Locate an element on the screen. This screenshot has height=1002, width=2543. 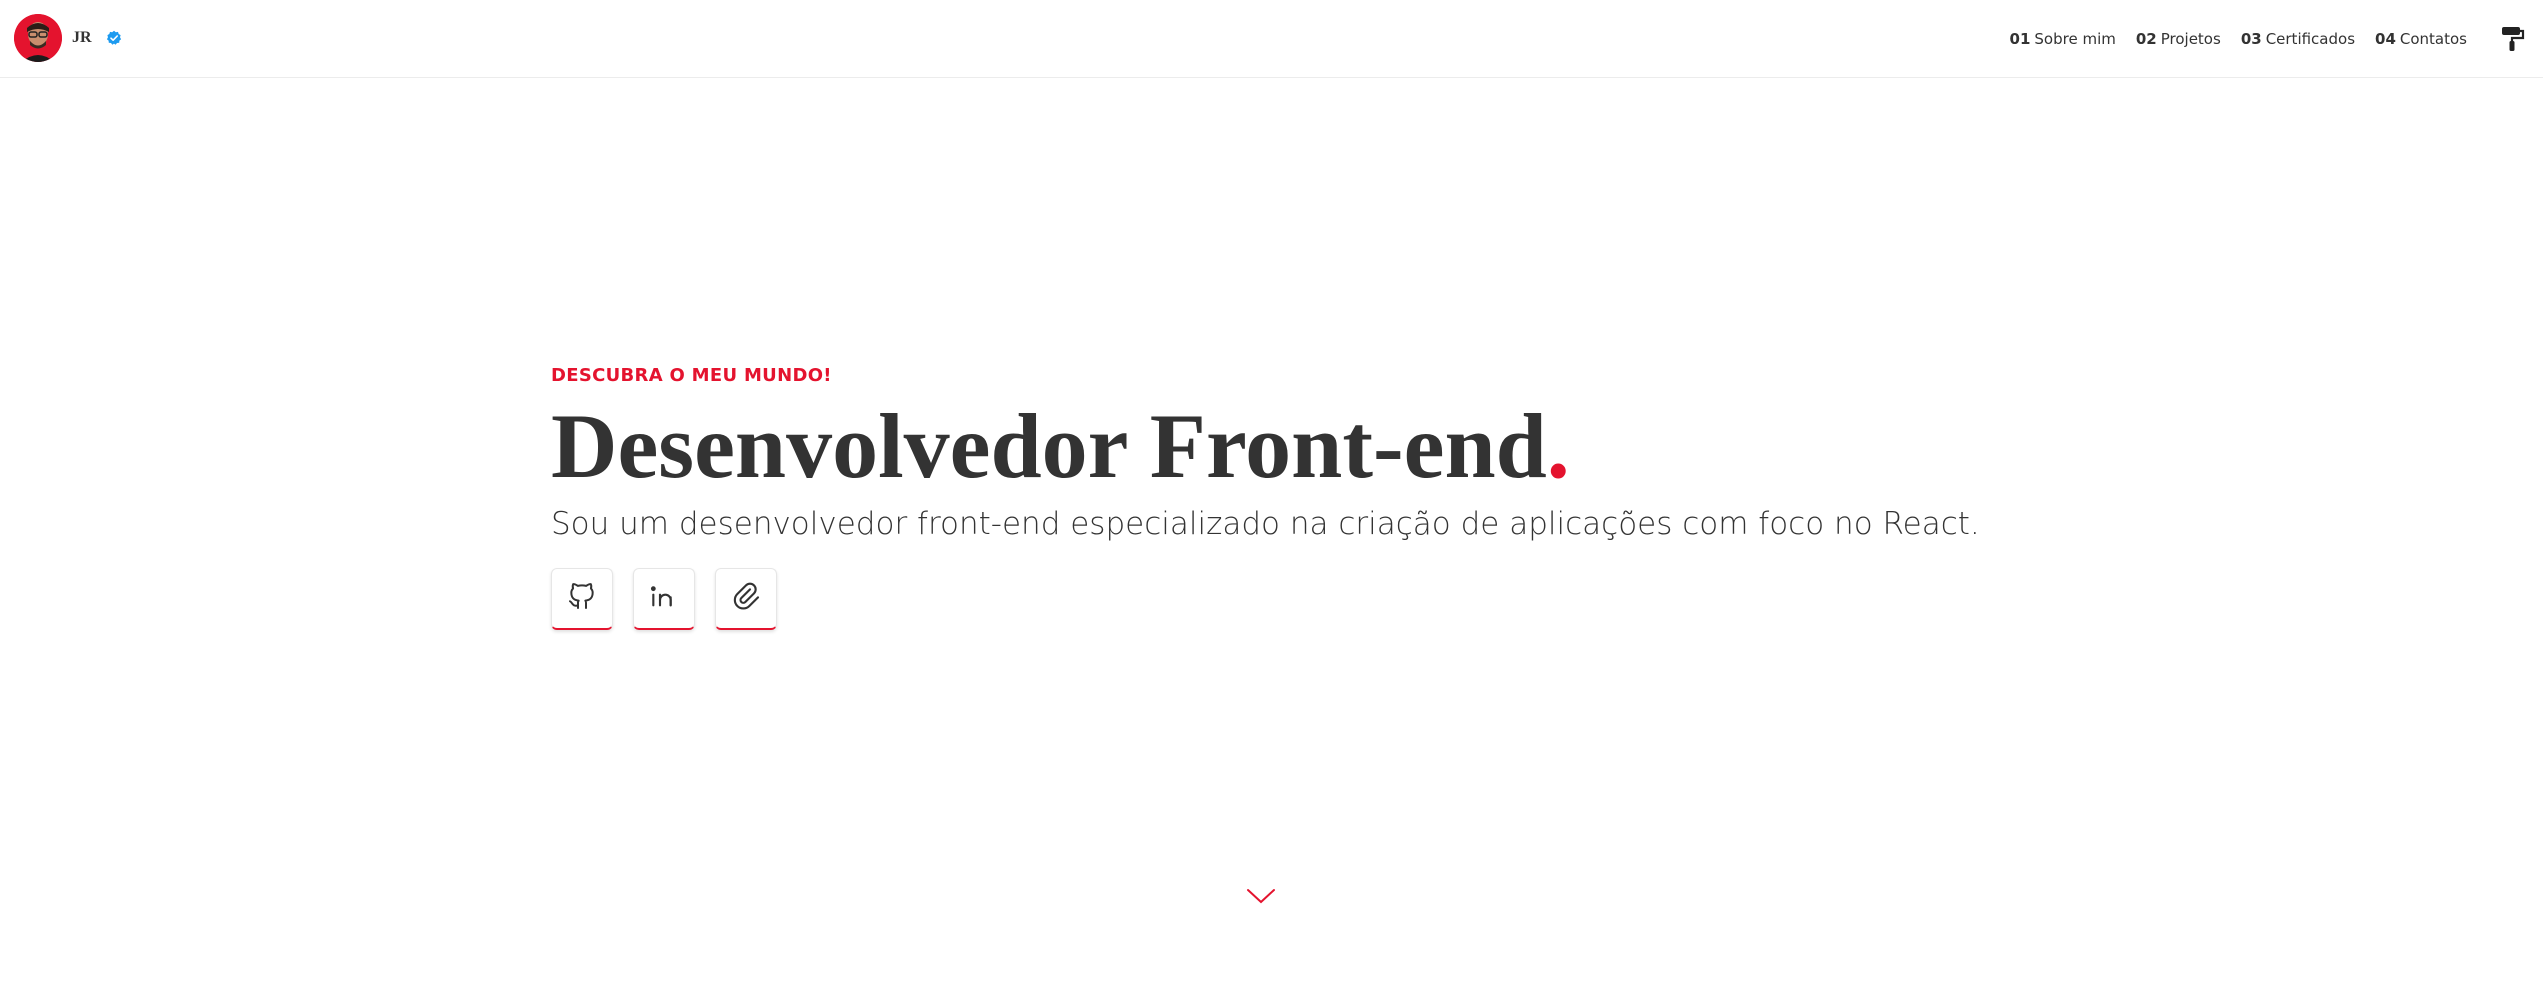
nav-item-projetos: 02 Projetos is located at coordinates (2178, 39).